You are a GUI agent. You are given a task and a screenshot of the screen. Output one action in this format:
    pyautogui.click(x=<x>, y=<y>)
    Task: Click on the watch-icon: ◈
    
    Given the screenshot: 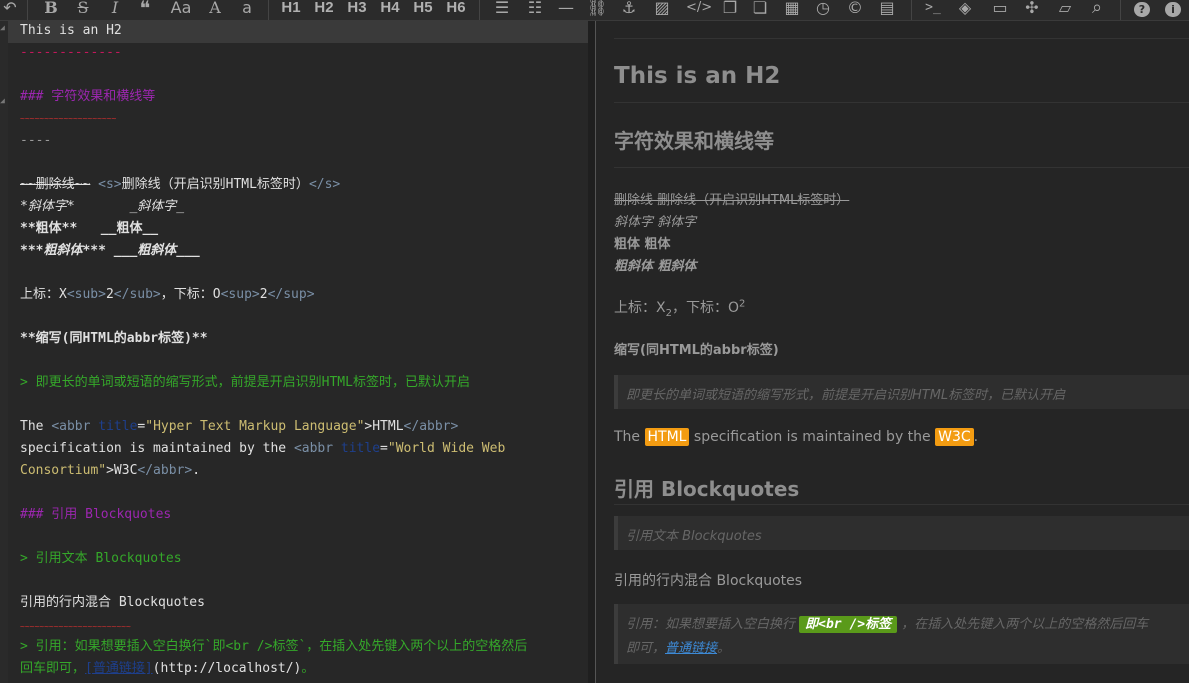 What is the action you would take?
    pyautogui.click(x=965, y=10)
    